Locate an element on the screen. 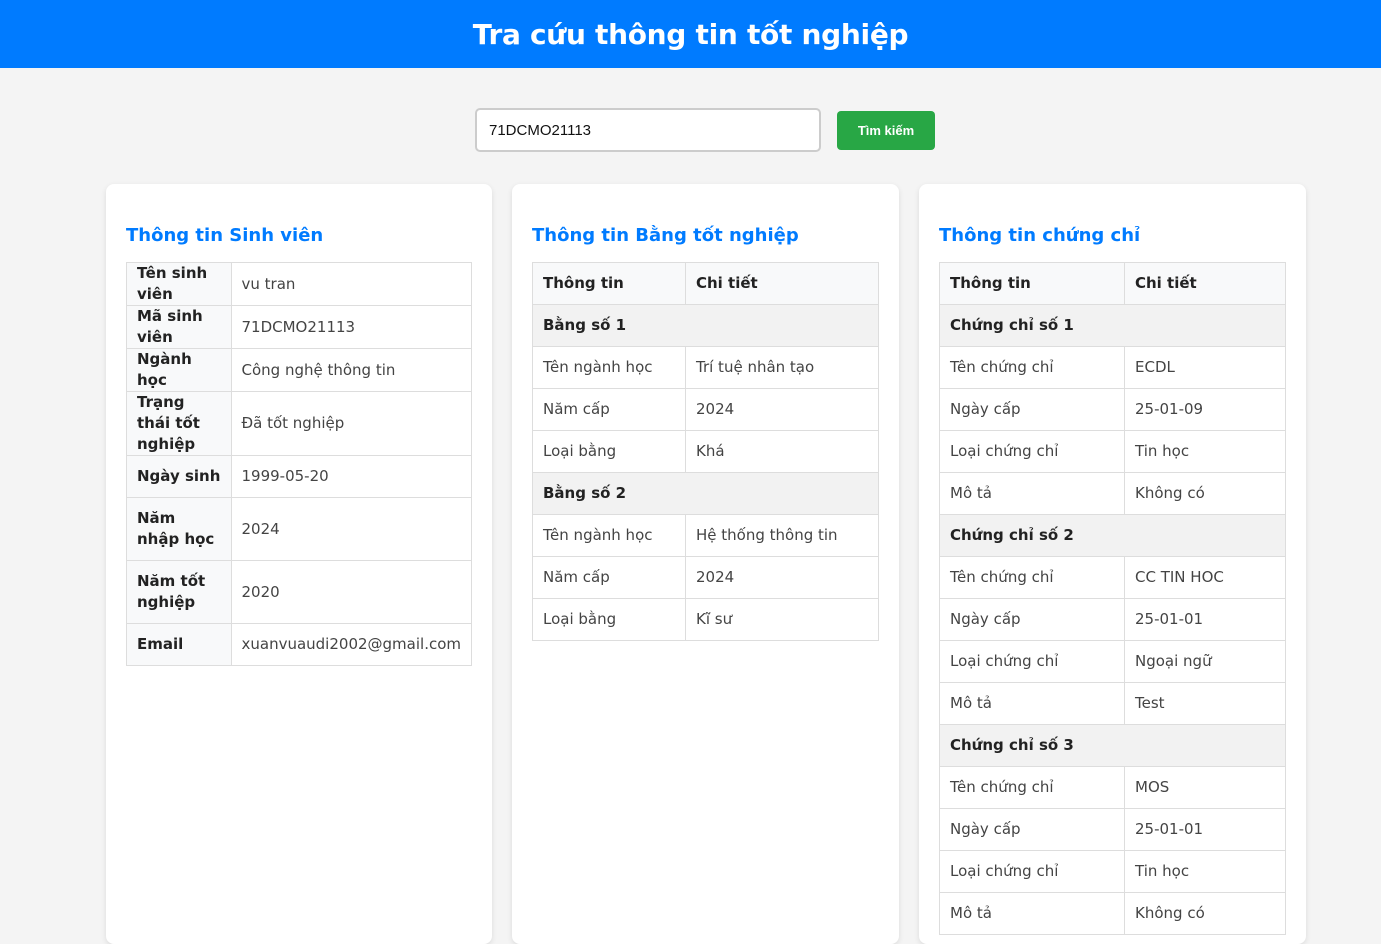 The height and width of the screenshot is (944, 1381). major-value: Công nghệ thông tin is located at coordinates (351, 370).